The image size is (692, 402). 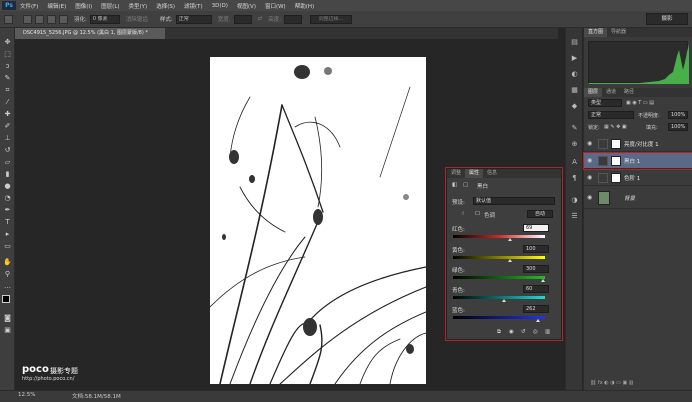 What do you see at coordinates (596, 32) in the screenshot?
I see `tab-histogram: 直方图` at bounding box center [596, 32].